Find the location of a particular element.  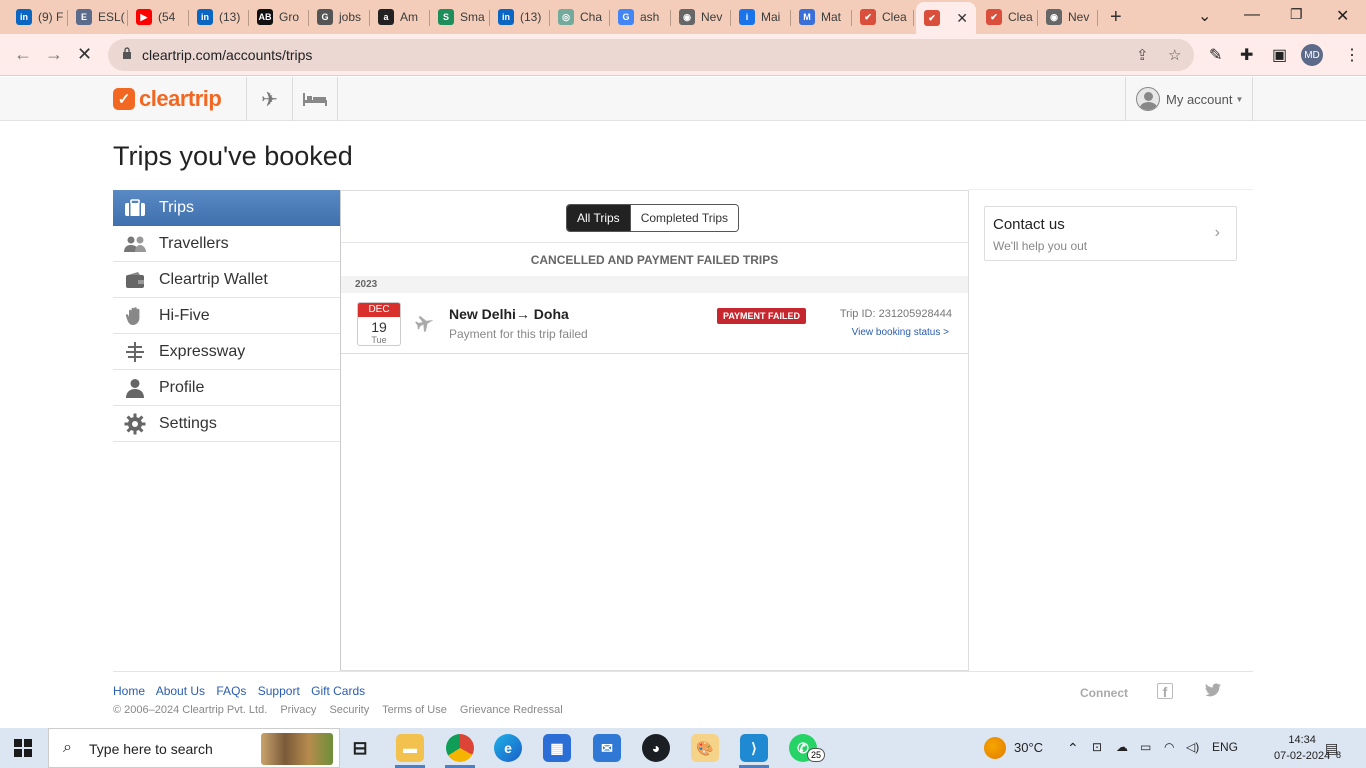

browser-tab: ▶ (54 is located at coordinates (158, 17).